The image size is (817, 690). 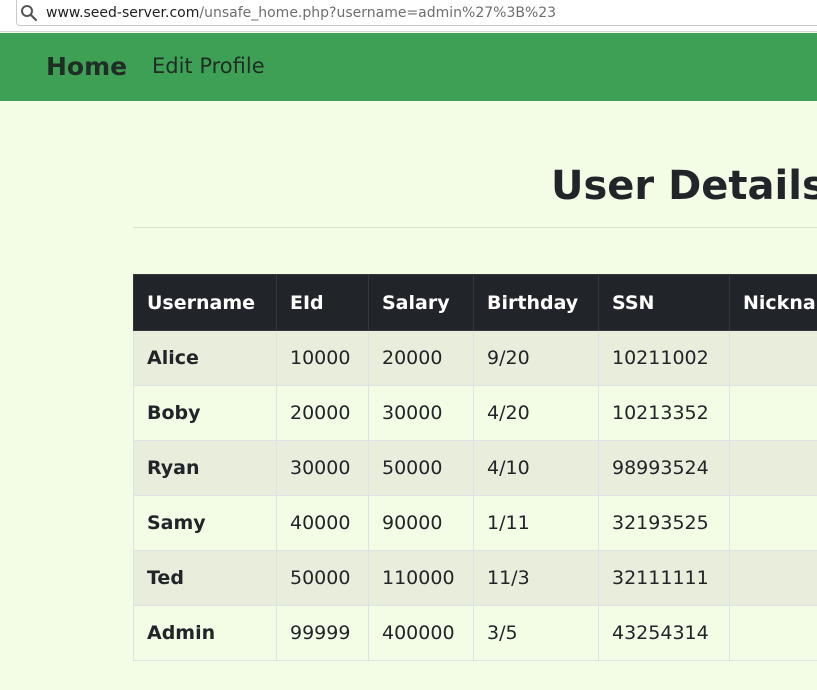 What do you see at coordinates (536, 413) in the screenshot?
I see `cell-birthday: 4/20` at bounding box center [536, 413].